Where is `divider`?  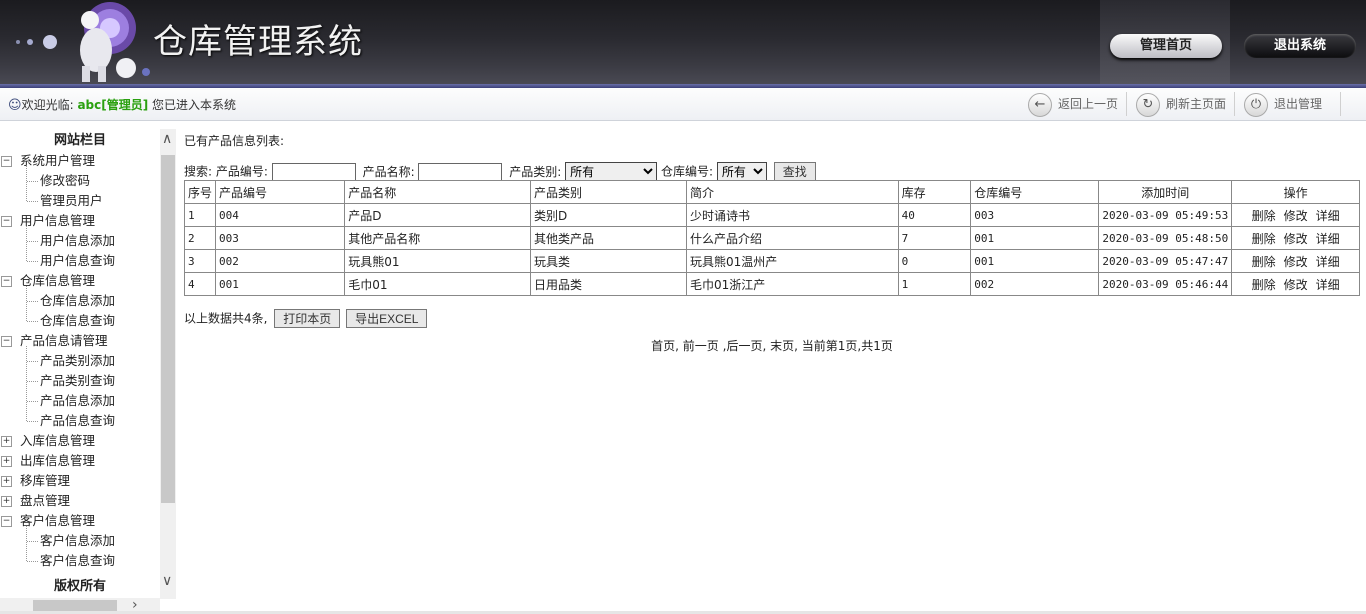
divider is located at coordinates (1234, 104).